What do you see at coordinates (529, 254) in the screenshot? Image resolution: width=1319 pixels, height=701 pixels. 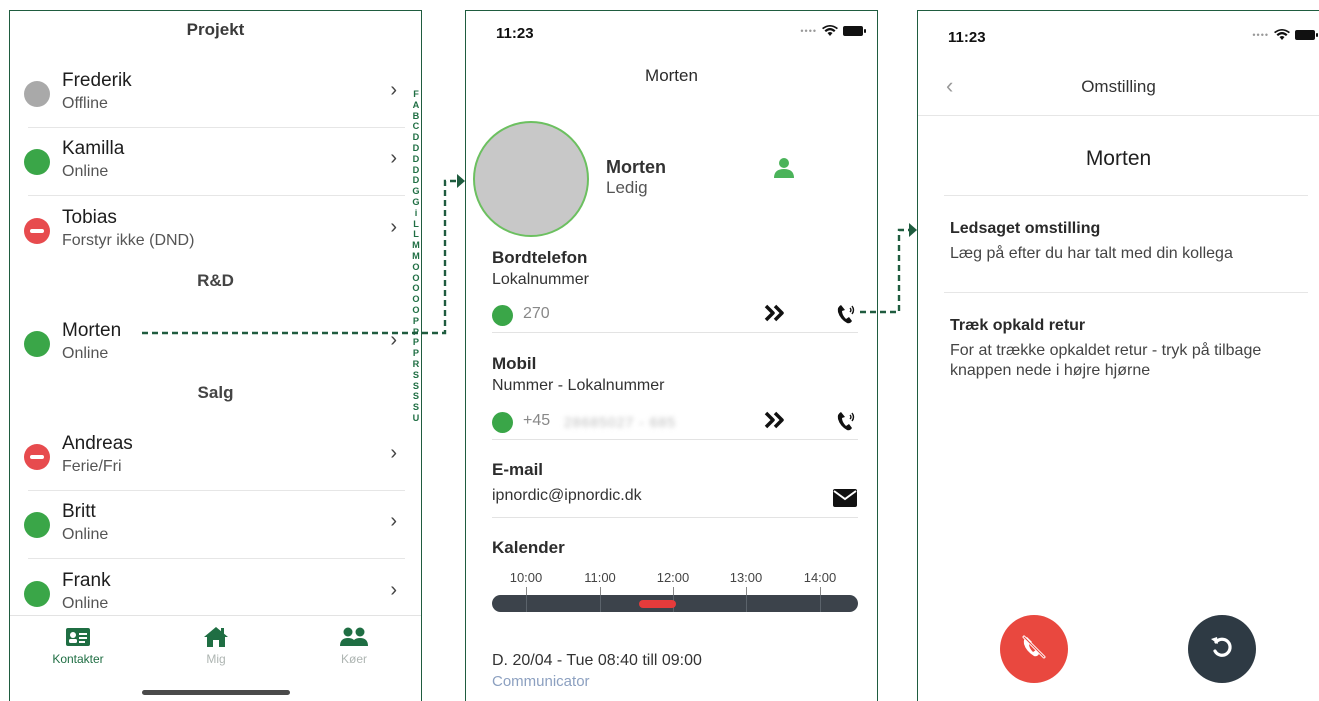 I see `flow-connectors` at bounding box center [529, 254].